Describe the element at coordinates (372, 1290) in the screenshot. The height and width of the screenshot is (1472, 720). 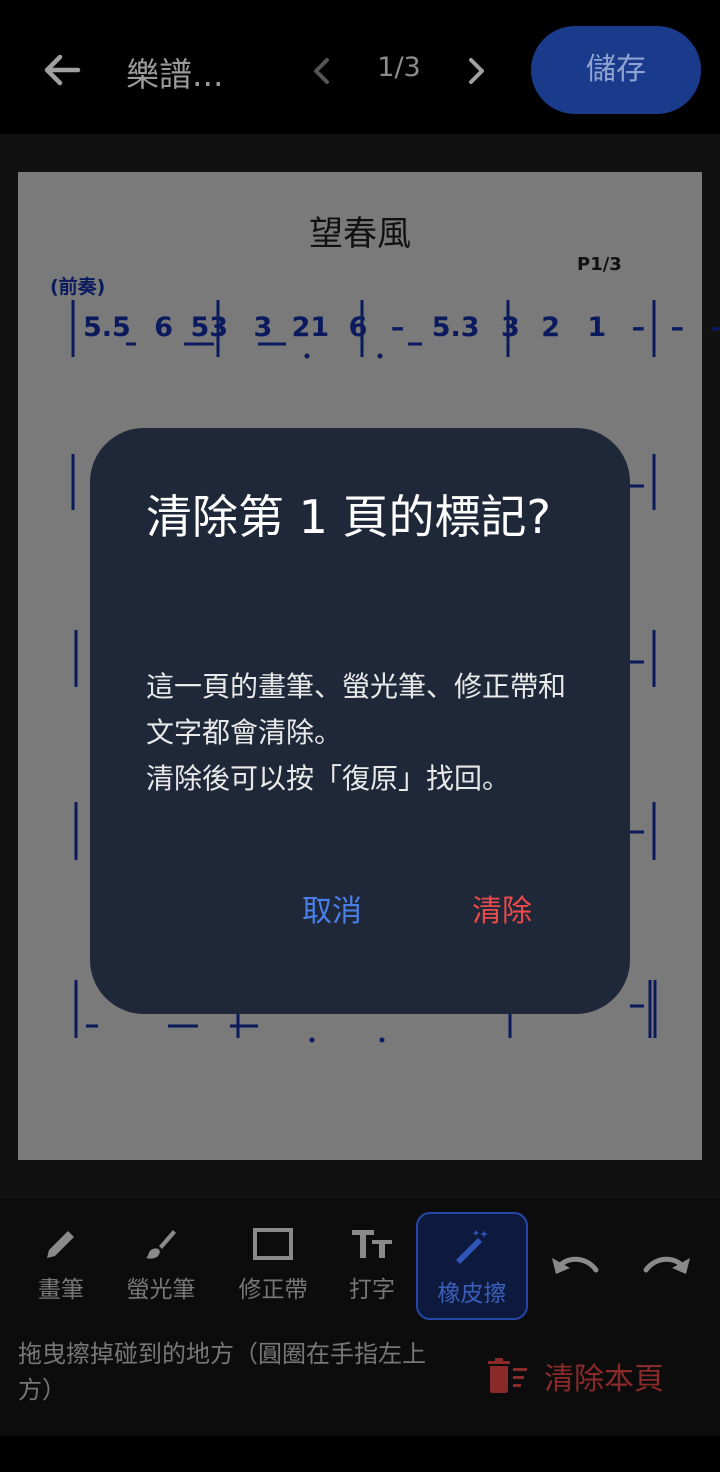
I see `tool-label: 打字` at that location.